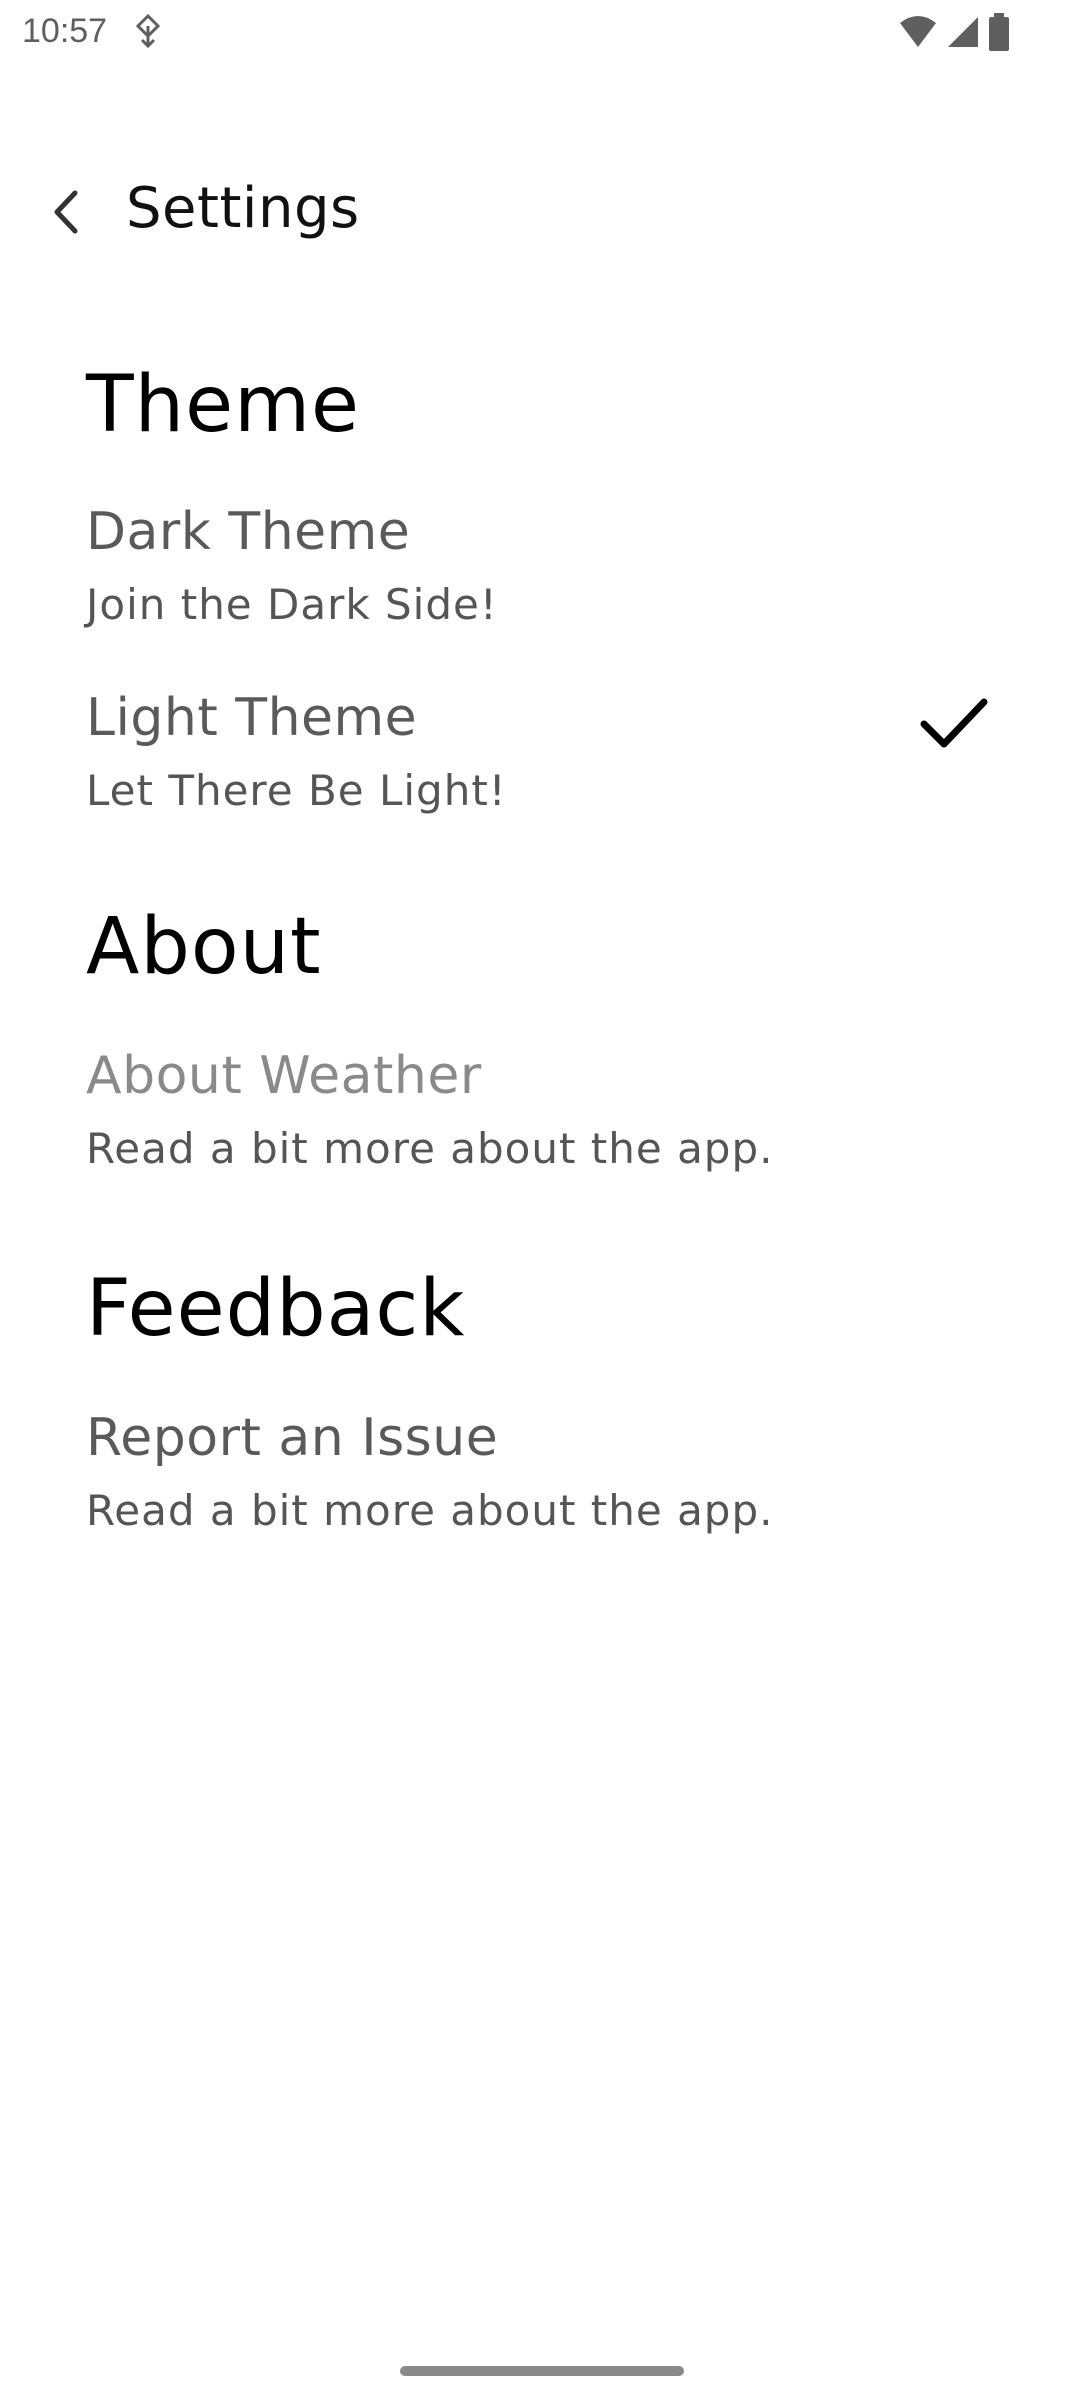 This screenshot has width=1080, height=2400. What do you see at coordinates (954, 723) in the screenshot?
I see `check-icon` at bounding box center [954, 723].